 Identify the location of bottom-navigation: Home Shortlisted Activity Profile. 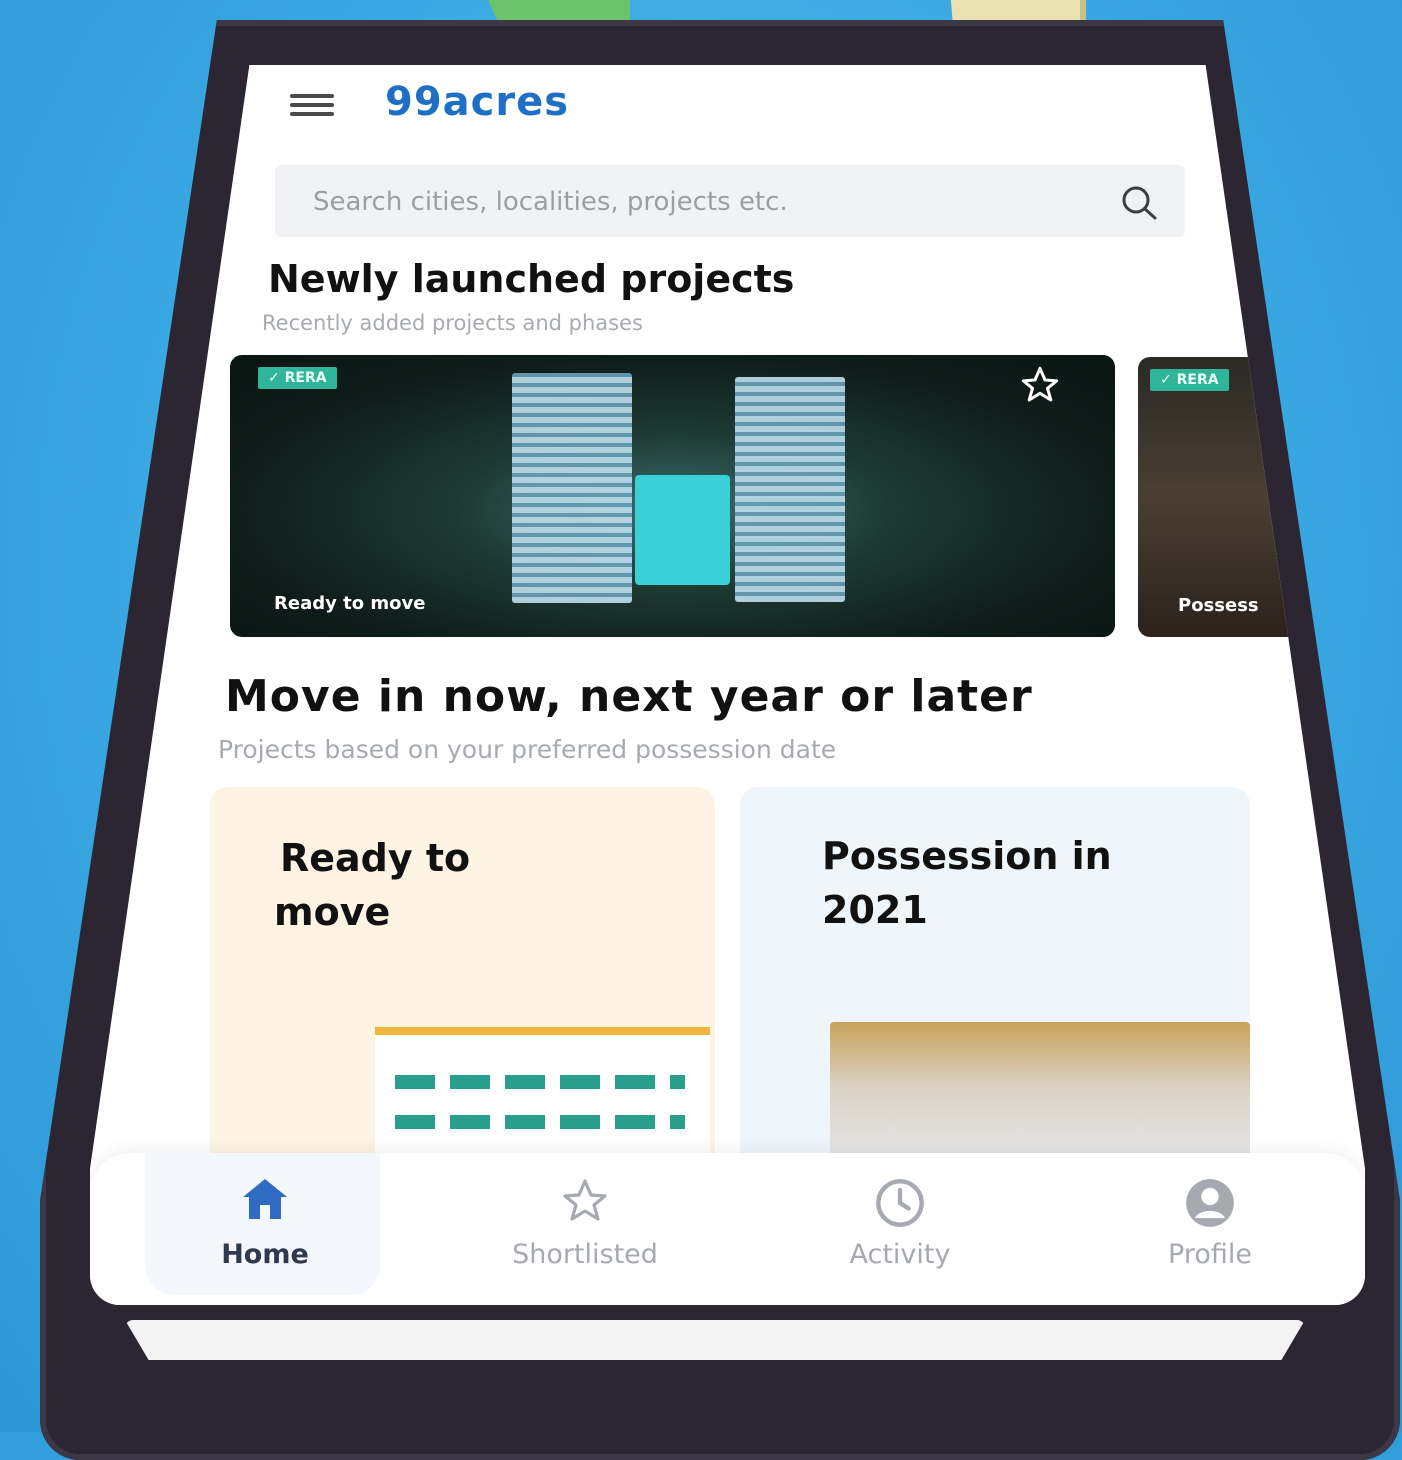
(727, 1229).